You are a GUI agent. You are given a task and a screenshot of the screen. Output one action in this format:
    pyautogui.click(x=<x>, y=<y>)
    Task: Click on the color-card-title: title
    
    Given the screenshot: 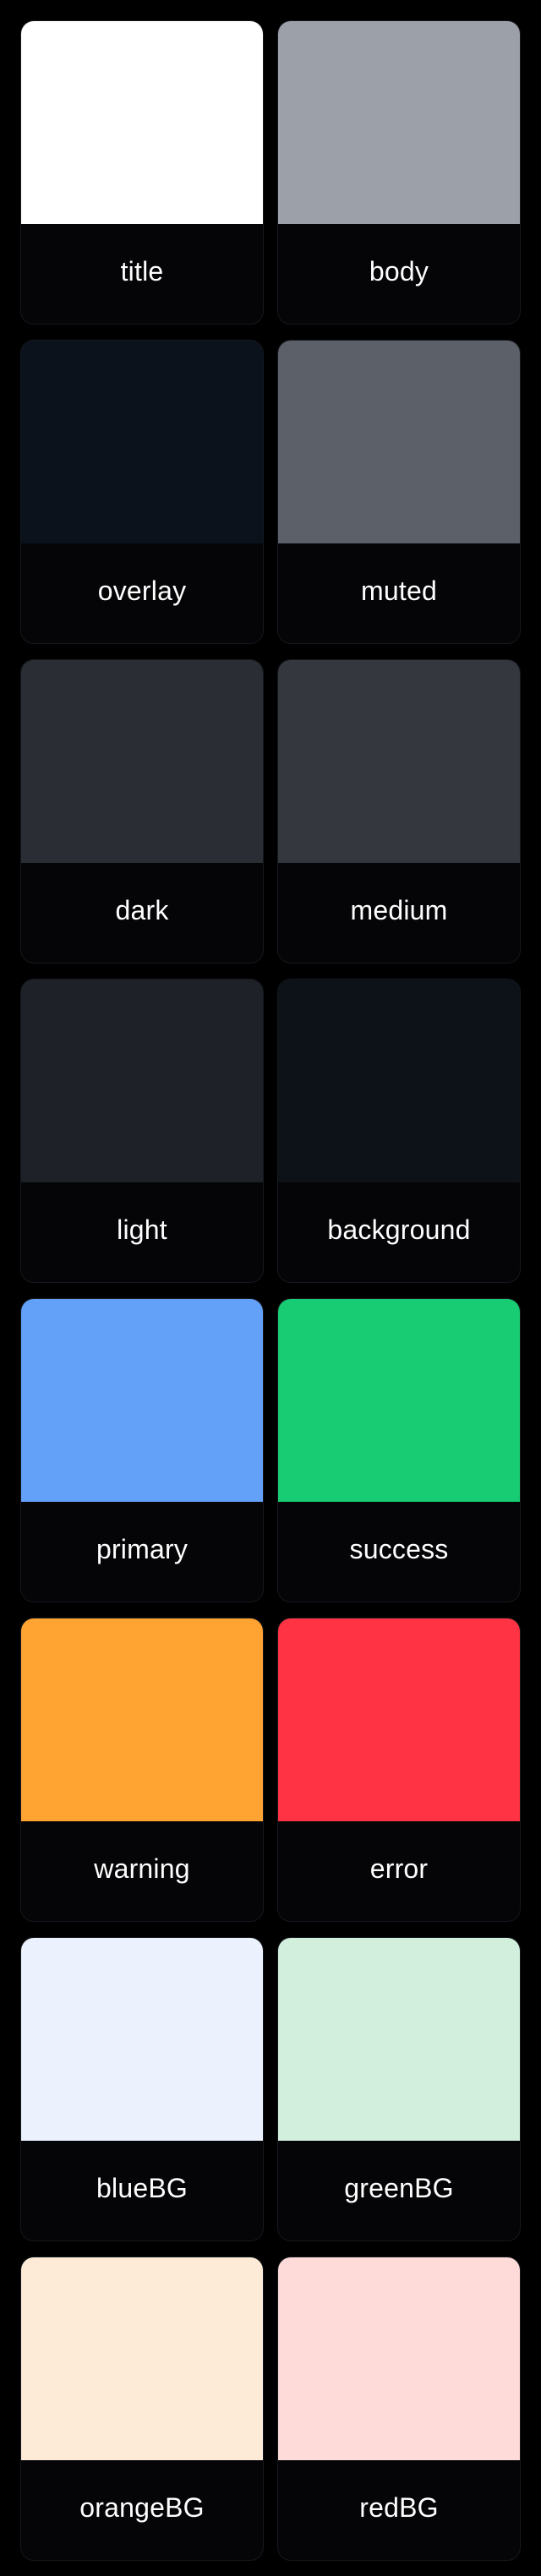 What is the action you would take?
    pyautogui.click(x=142, y=172)
    